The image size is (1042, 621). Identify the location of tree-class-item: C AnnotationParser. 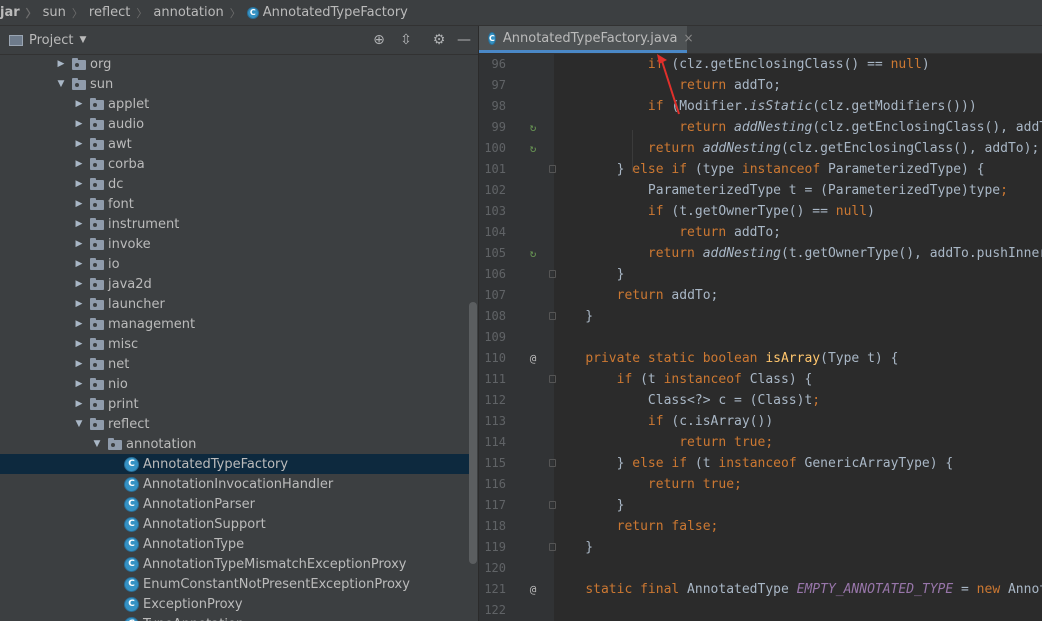
(235, 504).